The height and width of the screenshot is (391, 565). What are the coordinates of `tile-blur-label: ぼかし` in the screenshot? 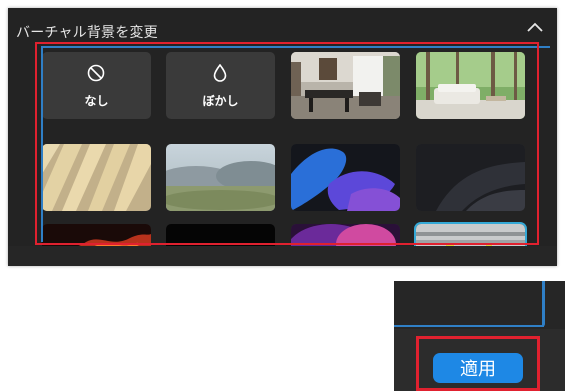 It's located at (220, 101).